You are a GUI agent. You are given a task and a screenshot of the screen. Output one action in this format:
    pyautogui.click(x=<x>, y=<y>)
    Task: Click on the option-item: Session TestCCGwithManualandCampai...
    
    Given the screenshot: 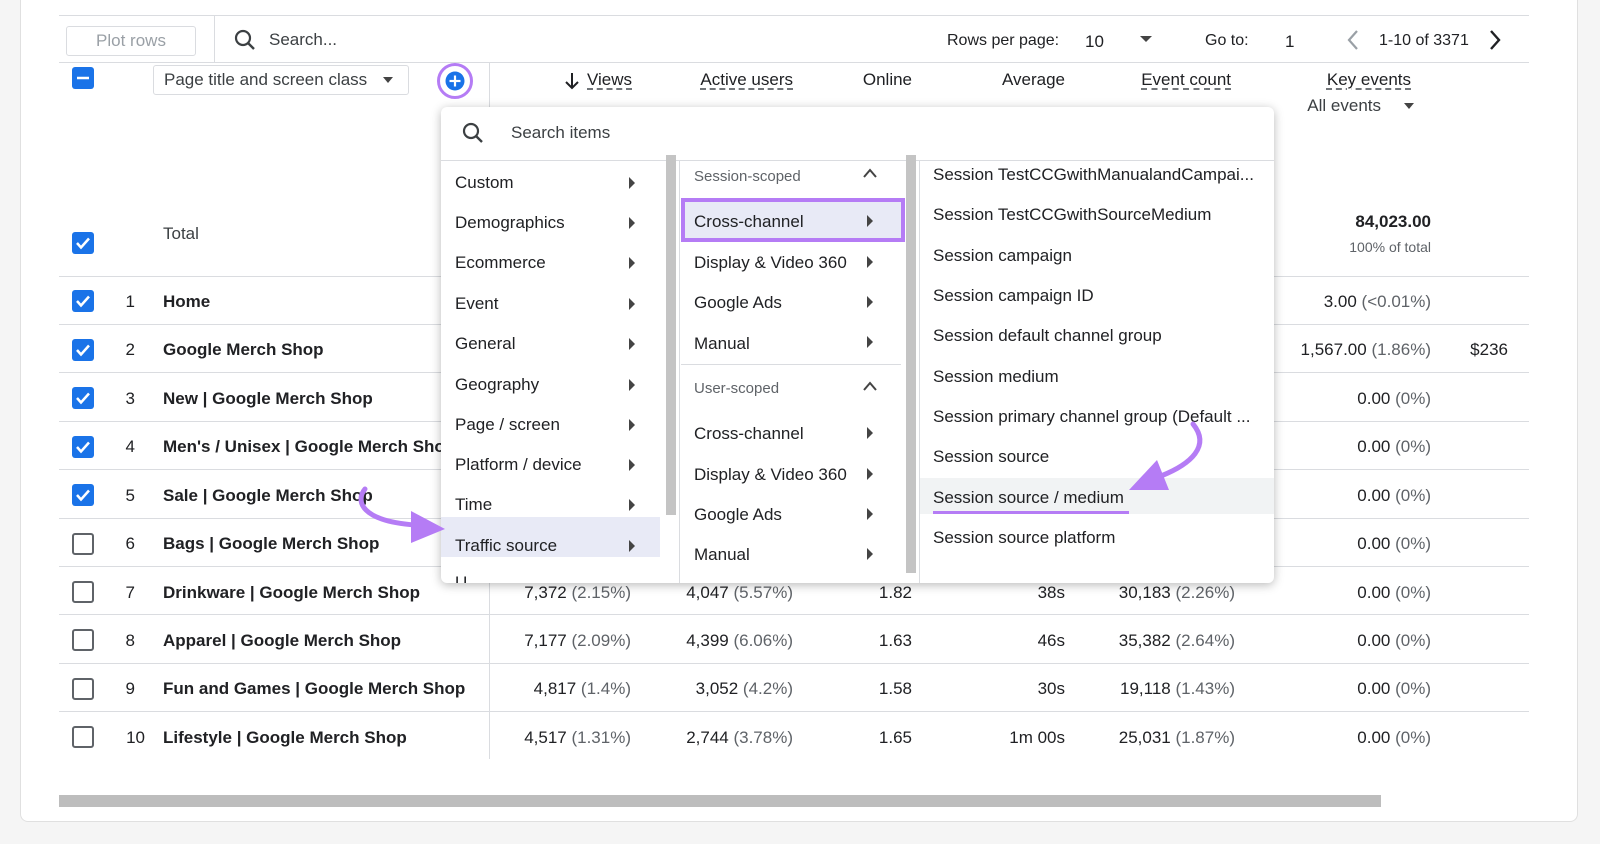 What is the action you would take?
    pyautogui.click(x=1093, y=175)
    